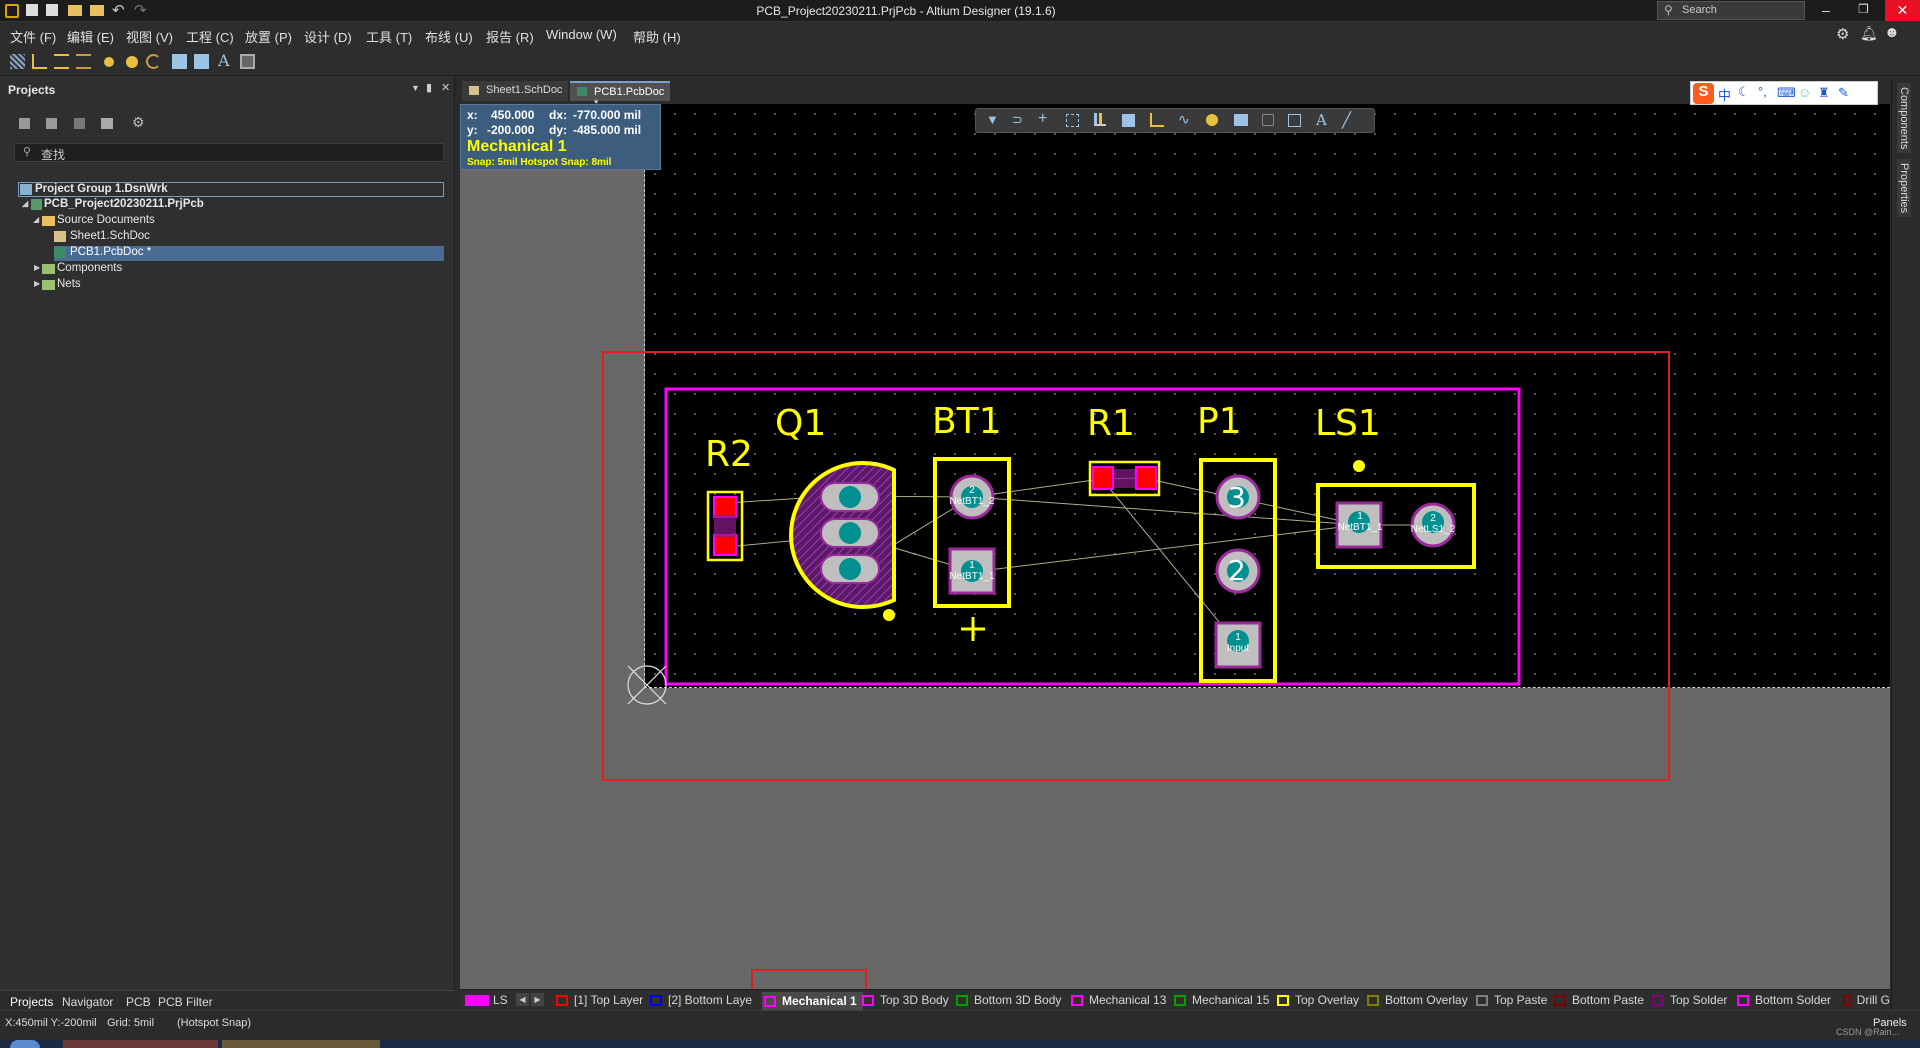 The width and height of the screenshot is (1920, 1048). What do you see at coordinates (1689, 1000) in the screenshot?
I see `layer-tab-top-solder: Top Solder` at bounding box center [1689, 1000].